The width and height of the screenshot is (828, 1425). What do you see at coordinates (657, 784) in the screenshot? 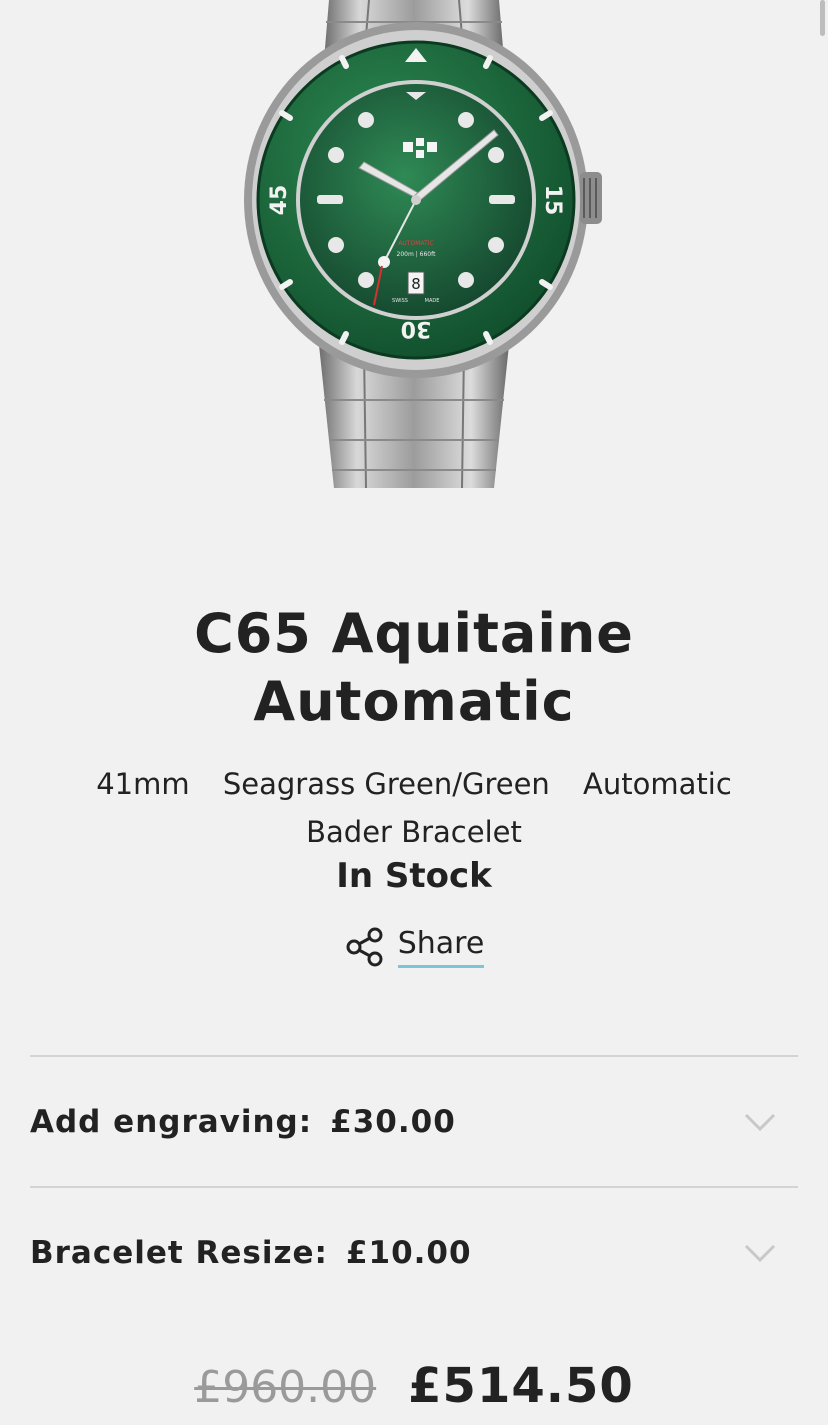
I see `spec-movement: Automatic` at bounding box center [657, 784].